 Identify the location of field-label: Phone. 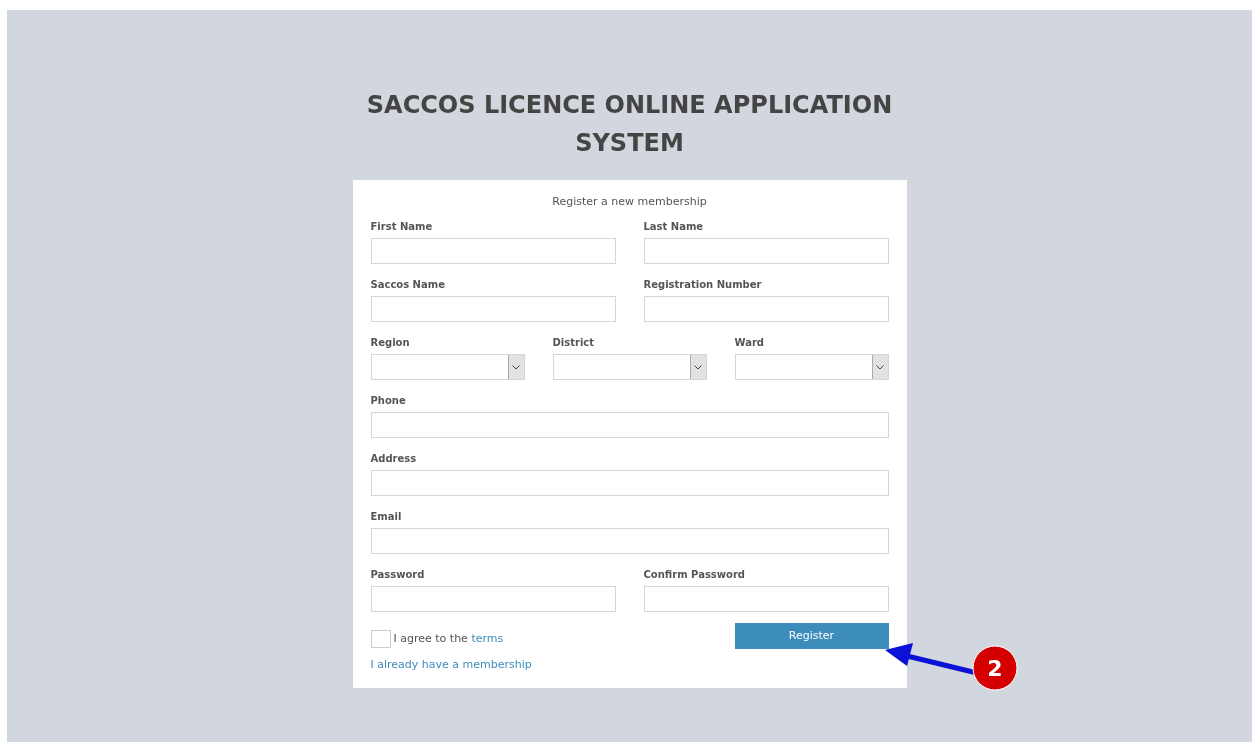
(388, 401).